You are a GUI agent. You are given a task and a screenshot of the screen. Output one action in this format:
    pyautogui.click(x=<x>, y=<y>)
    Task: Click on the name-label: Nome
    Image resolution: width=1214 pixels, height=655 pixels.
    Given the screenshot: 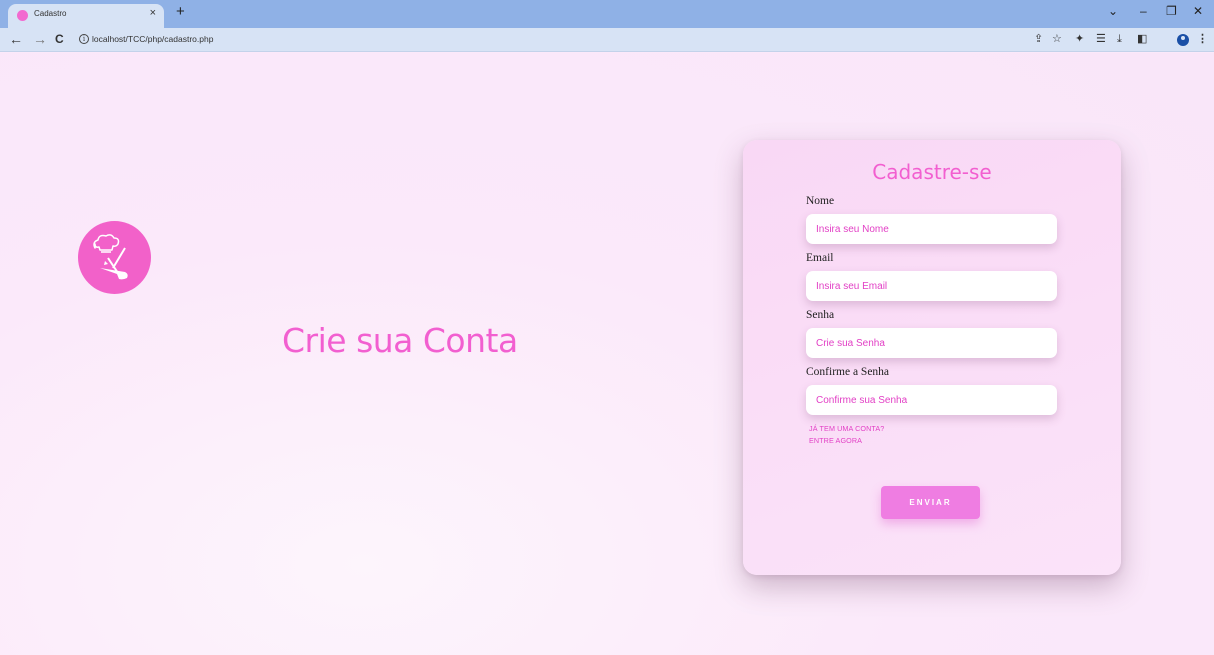 What is the action you would take?
    pyautogui.click(x=820, y=201)
    